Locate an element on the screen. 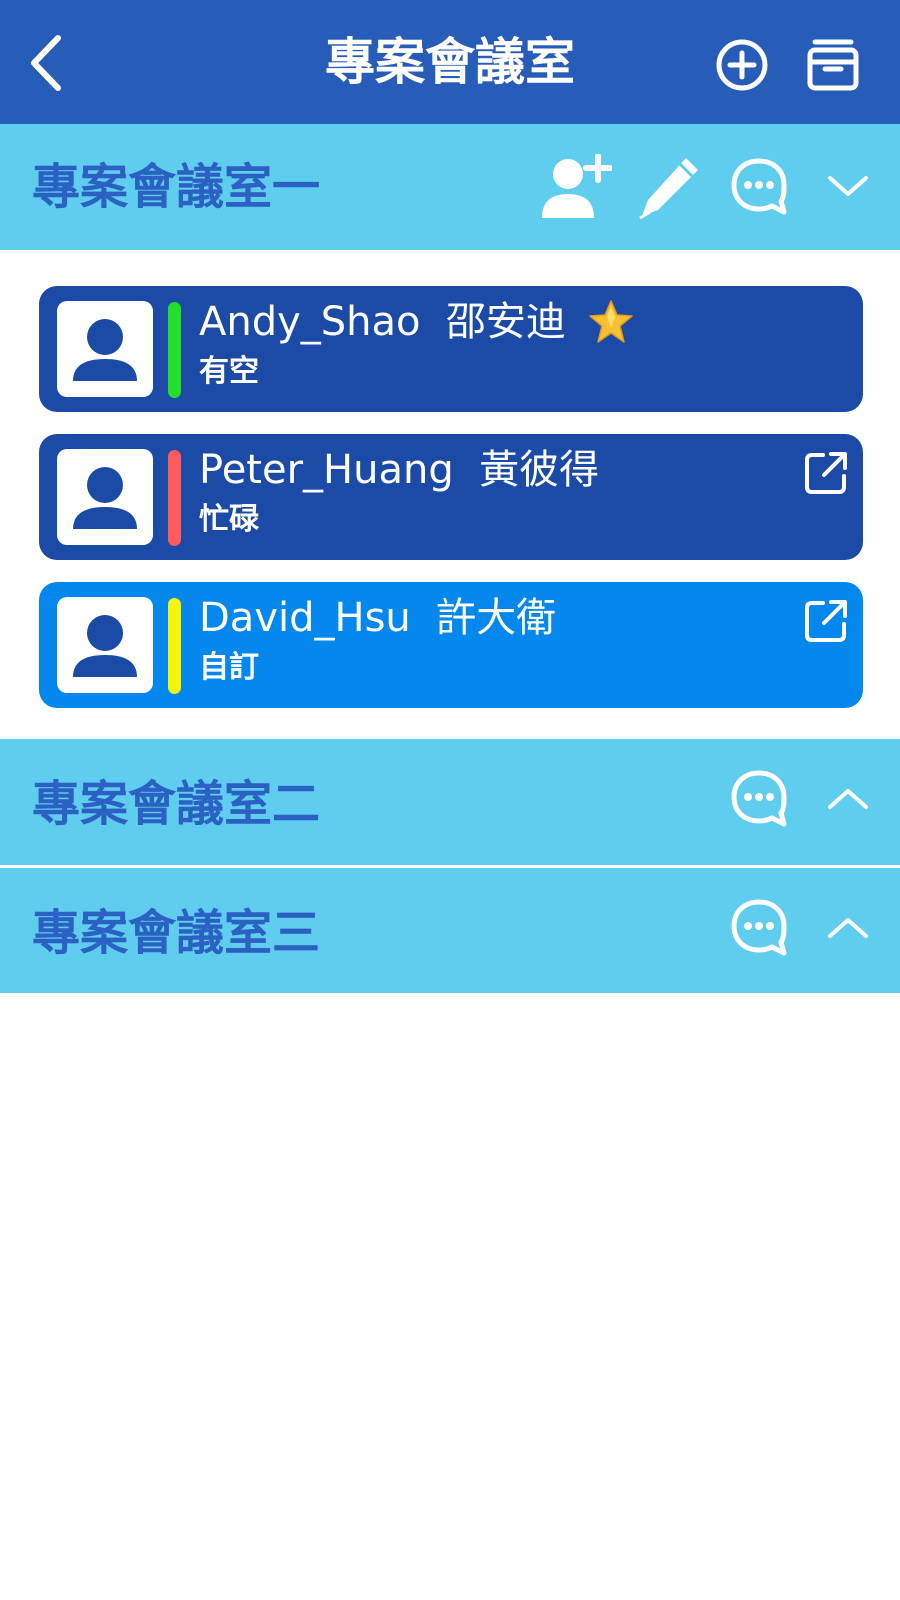 The width and height of the screenshot is (900, 1600). app-header: 專案會議室 is located at coordinates (450, 62).